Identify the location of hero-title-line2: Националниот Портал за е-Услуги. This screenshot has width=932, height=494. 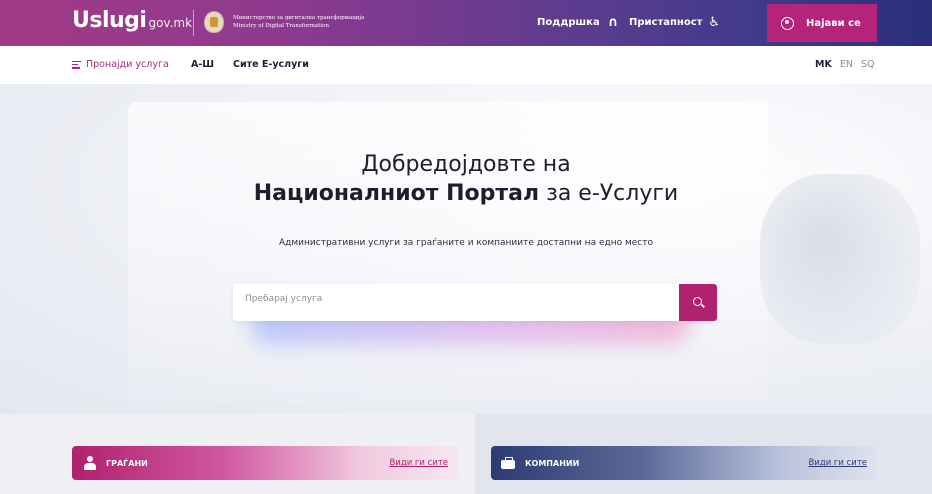
(466, 193).